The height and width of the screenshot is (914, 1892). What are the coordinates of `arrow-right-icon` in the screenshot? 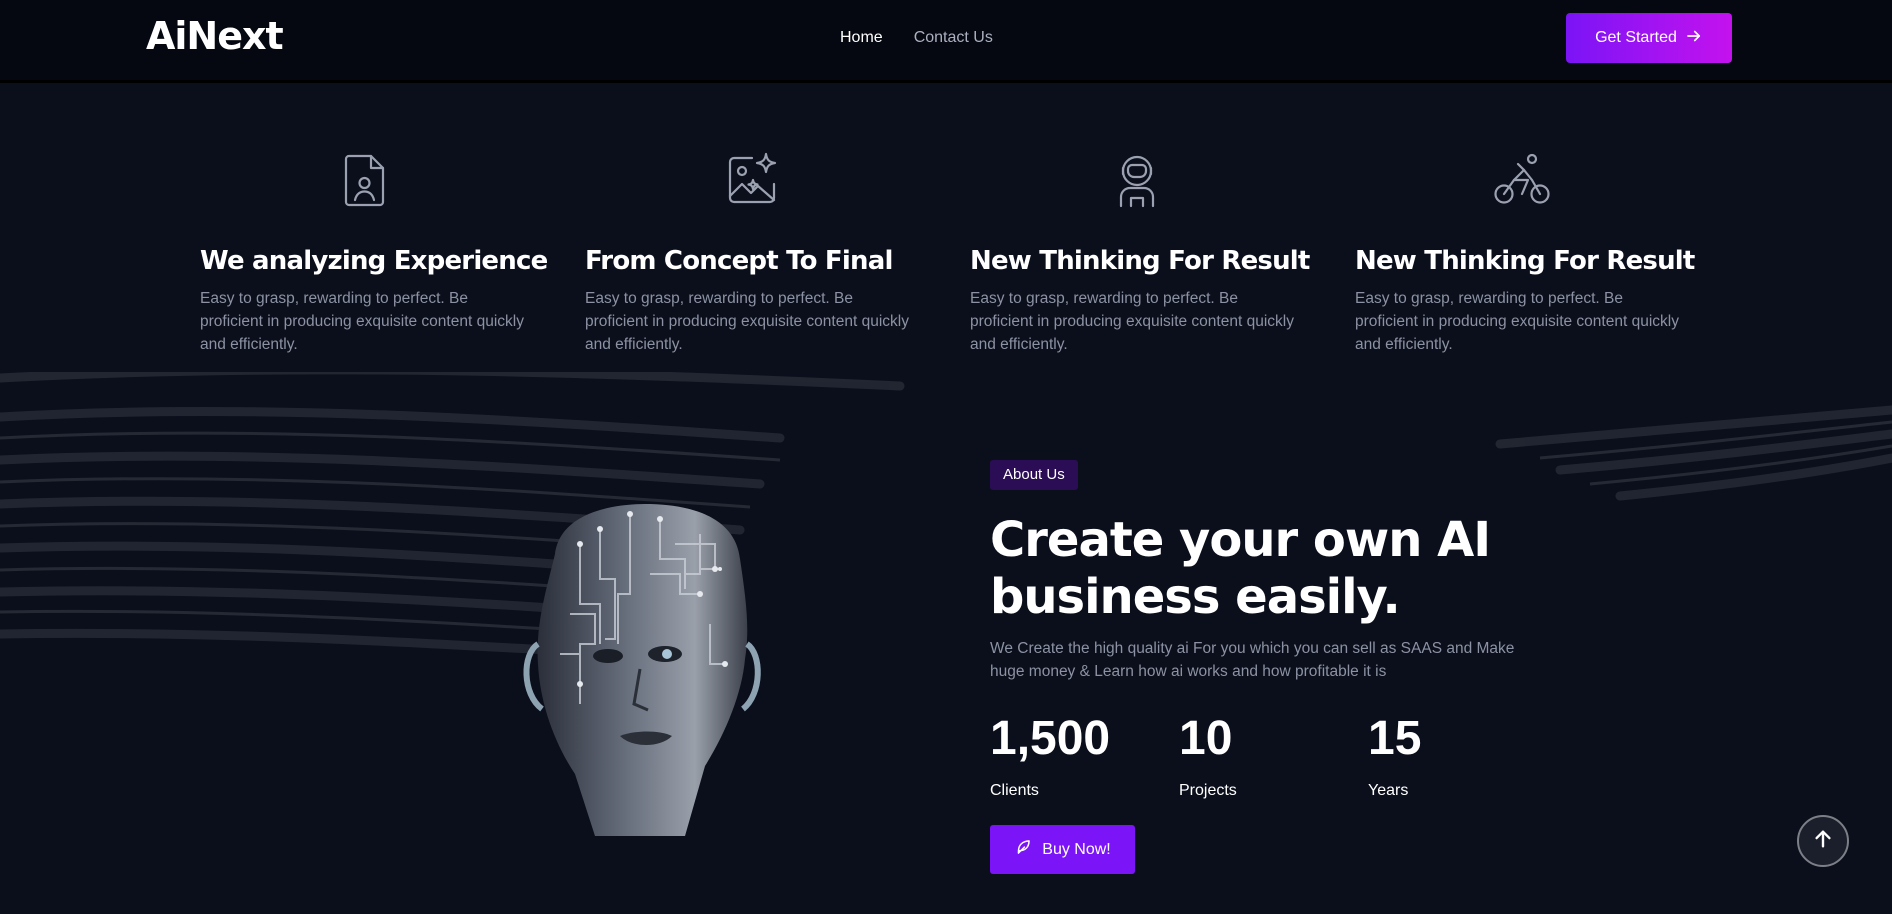 It's located at (1694, 38).